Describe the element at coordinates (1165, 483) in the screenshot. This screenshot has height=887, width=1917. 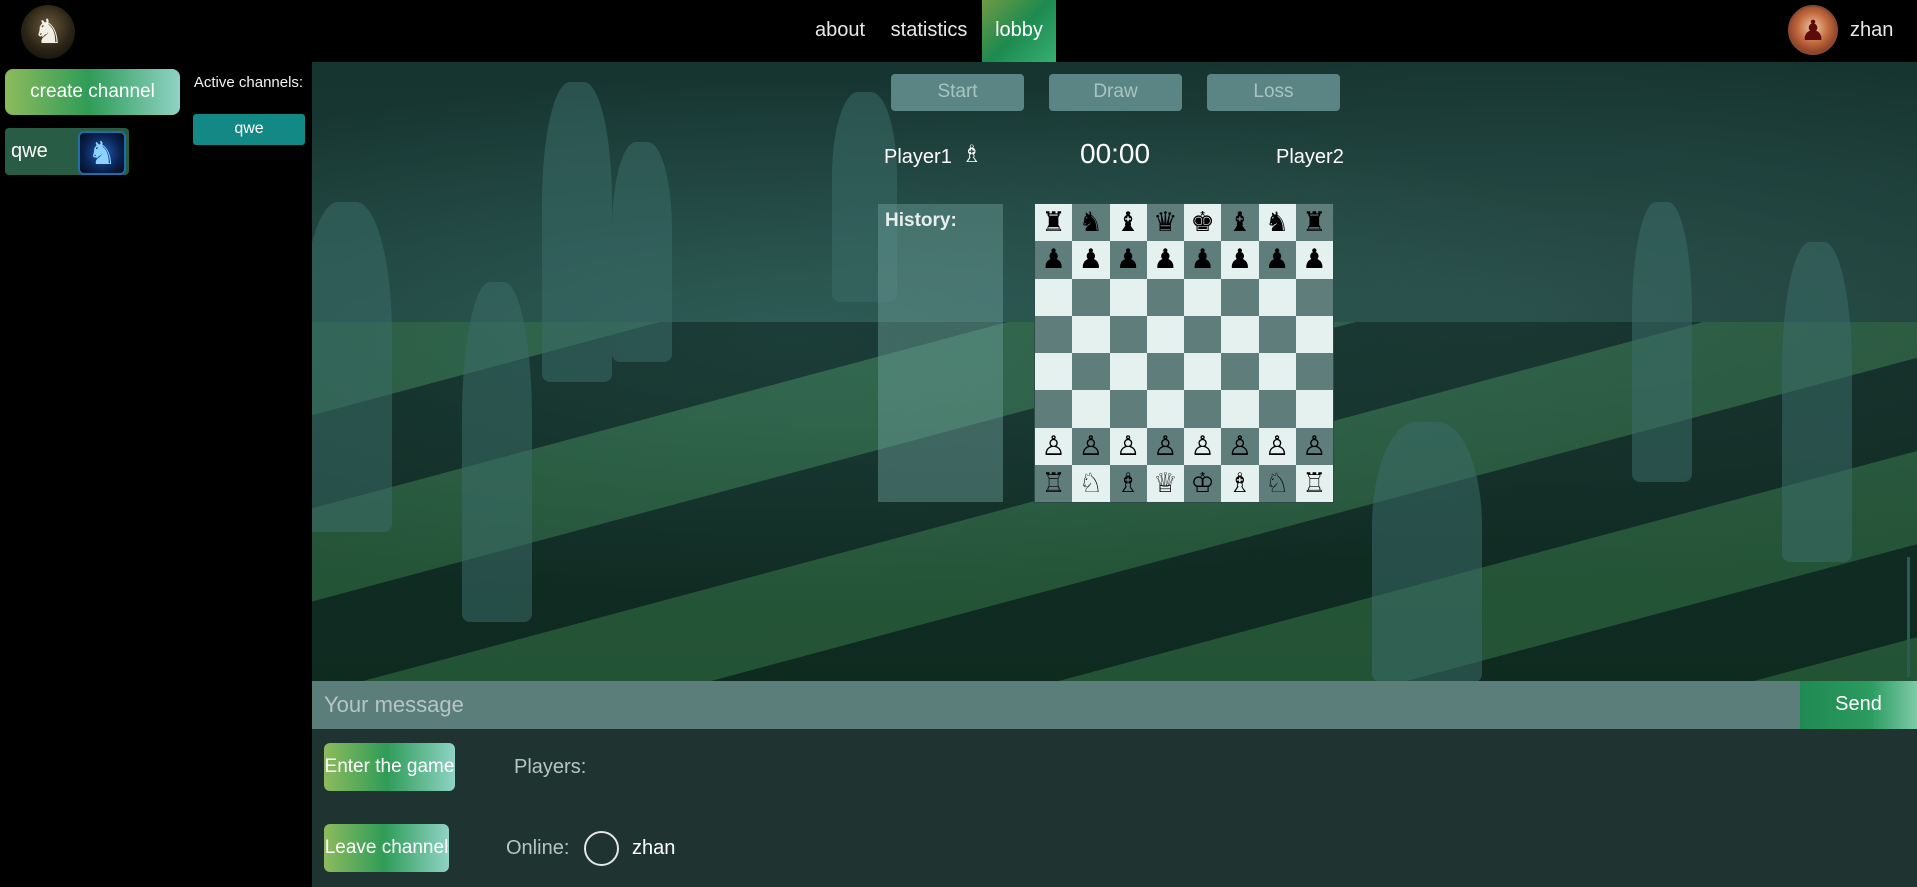
I see `board-square: ♕` at that location.